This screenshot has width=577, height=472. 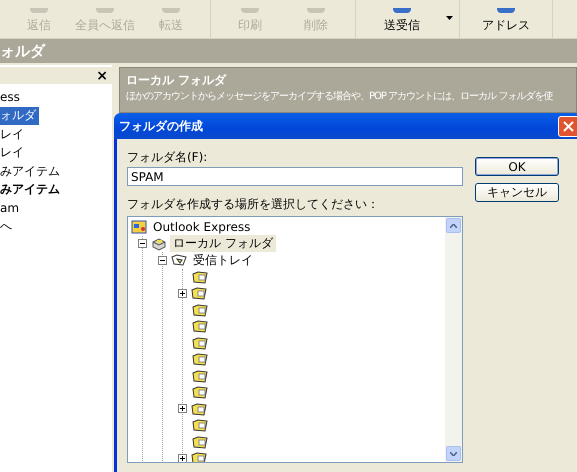 What do you see at coordinates (161, 126) in the screenshot?
I see `dialog-title: フォルダの作成` at bounding box center [161, 126].